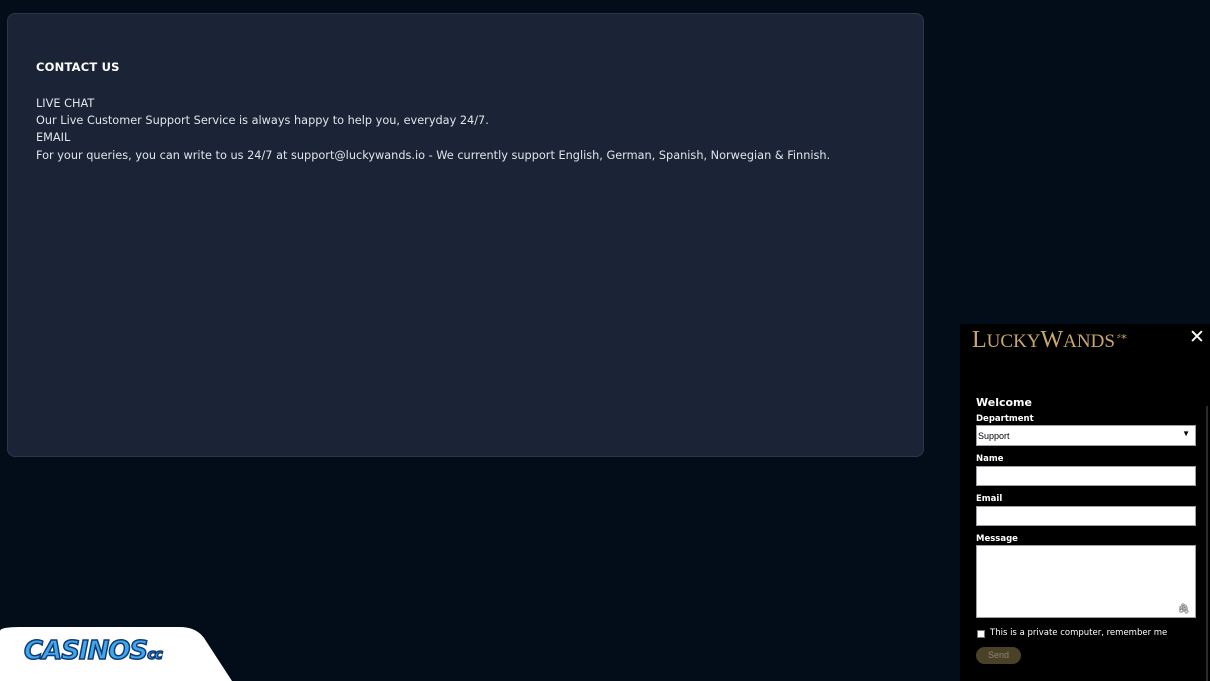 Image resolution: width=1210 pixels, height=681 pixels. What do you see at coordinates (1005, 419) in the screenshot?
I see `department-label: Department` at bounding box center [1005, 419].